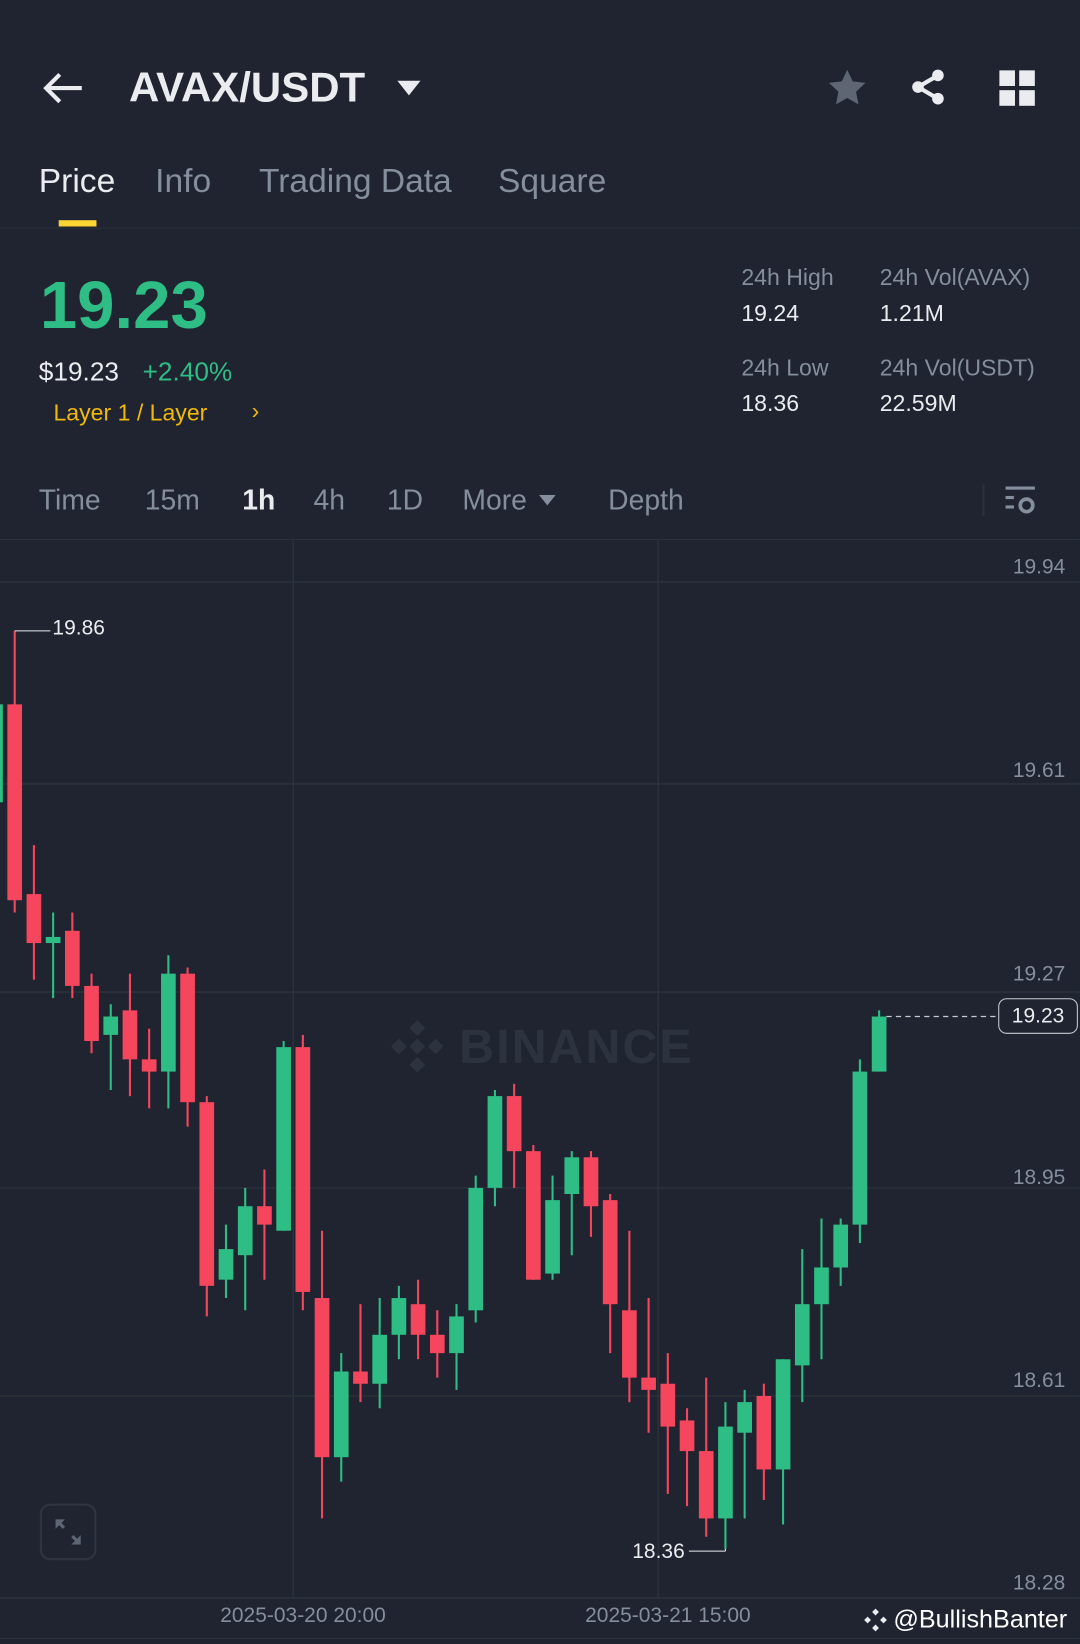  Describe the element at coordinates (658, 1552) in the screenshot. I see `min-price-label: 18.36` at that location.